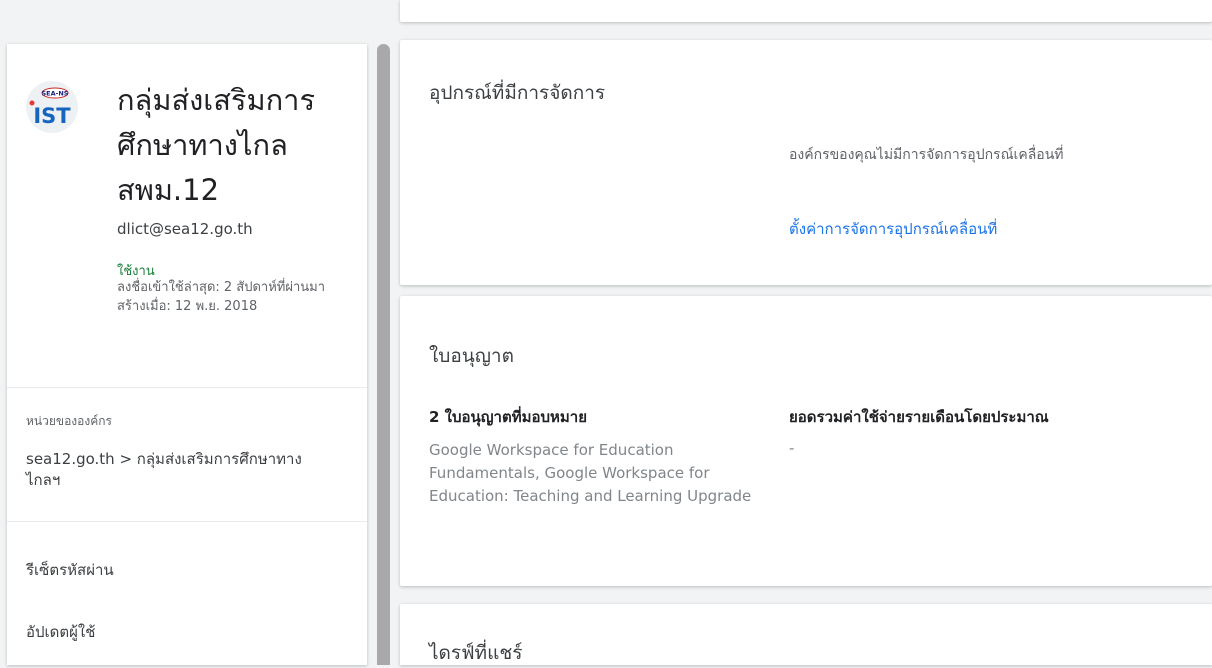 The width and height of the screenshot is (1212, 668). What do you see at coordinates (60, 632) in the screenshot?
I see `update-user-button: อัปเดตผู้ใช้` at bounding box center [60, 632].